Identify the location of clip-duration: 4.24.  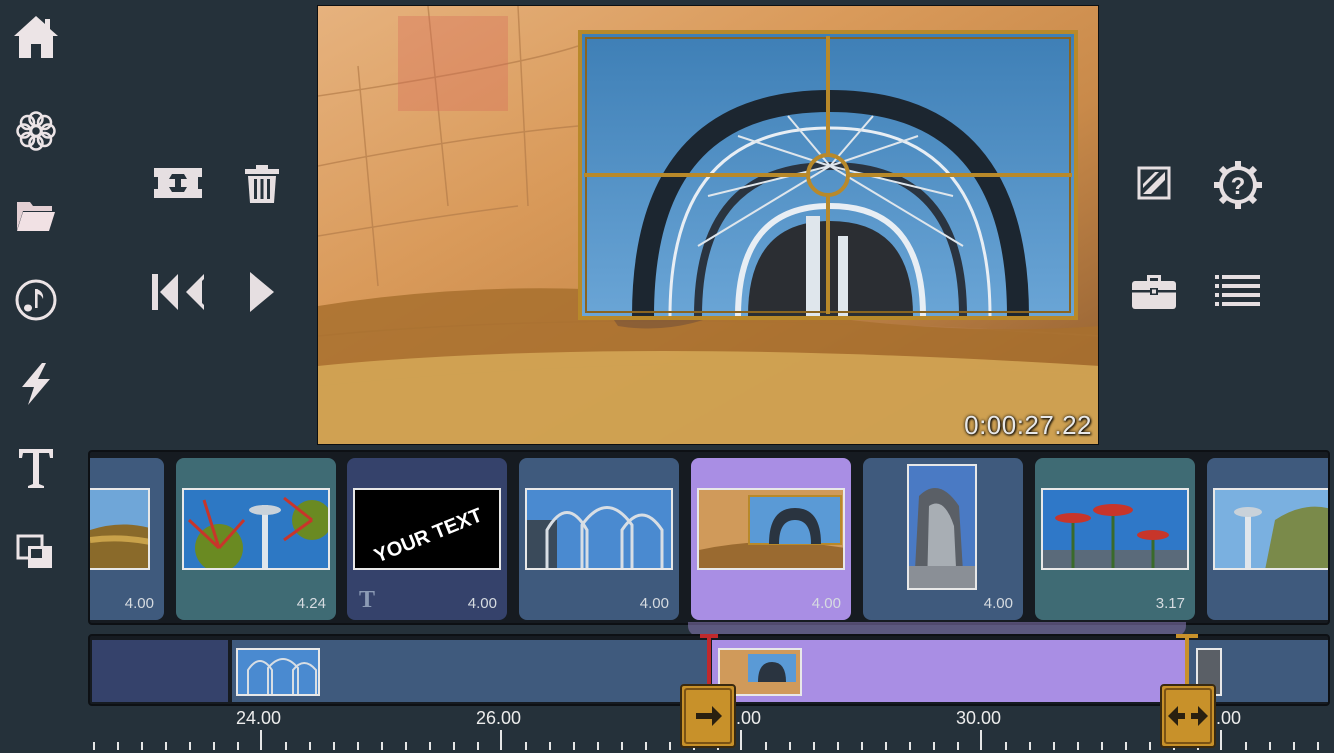
(311, 603).